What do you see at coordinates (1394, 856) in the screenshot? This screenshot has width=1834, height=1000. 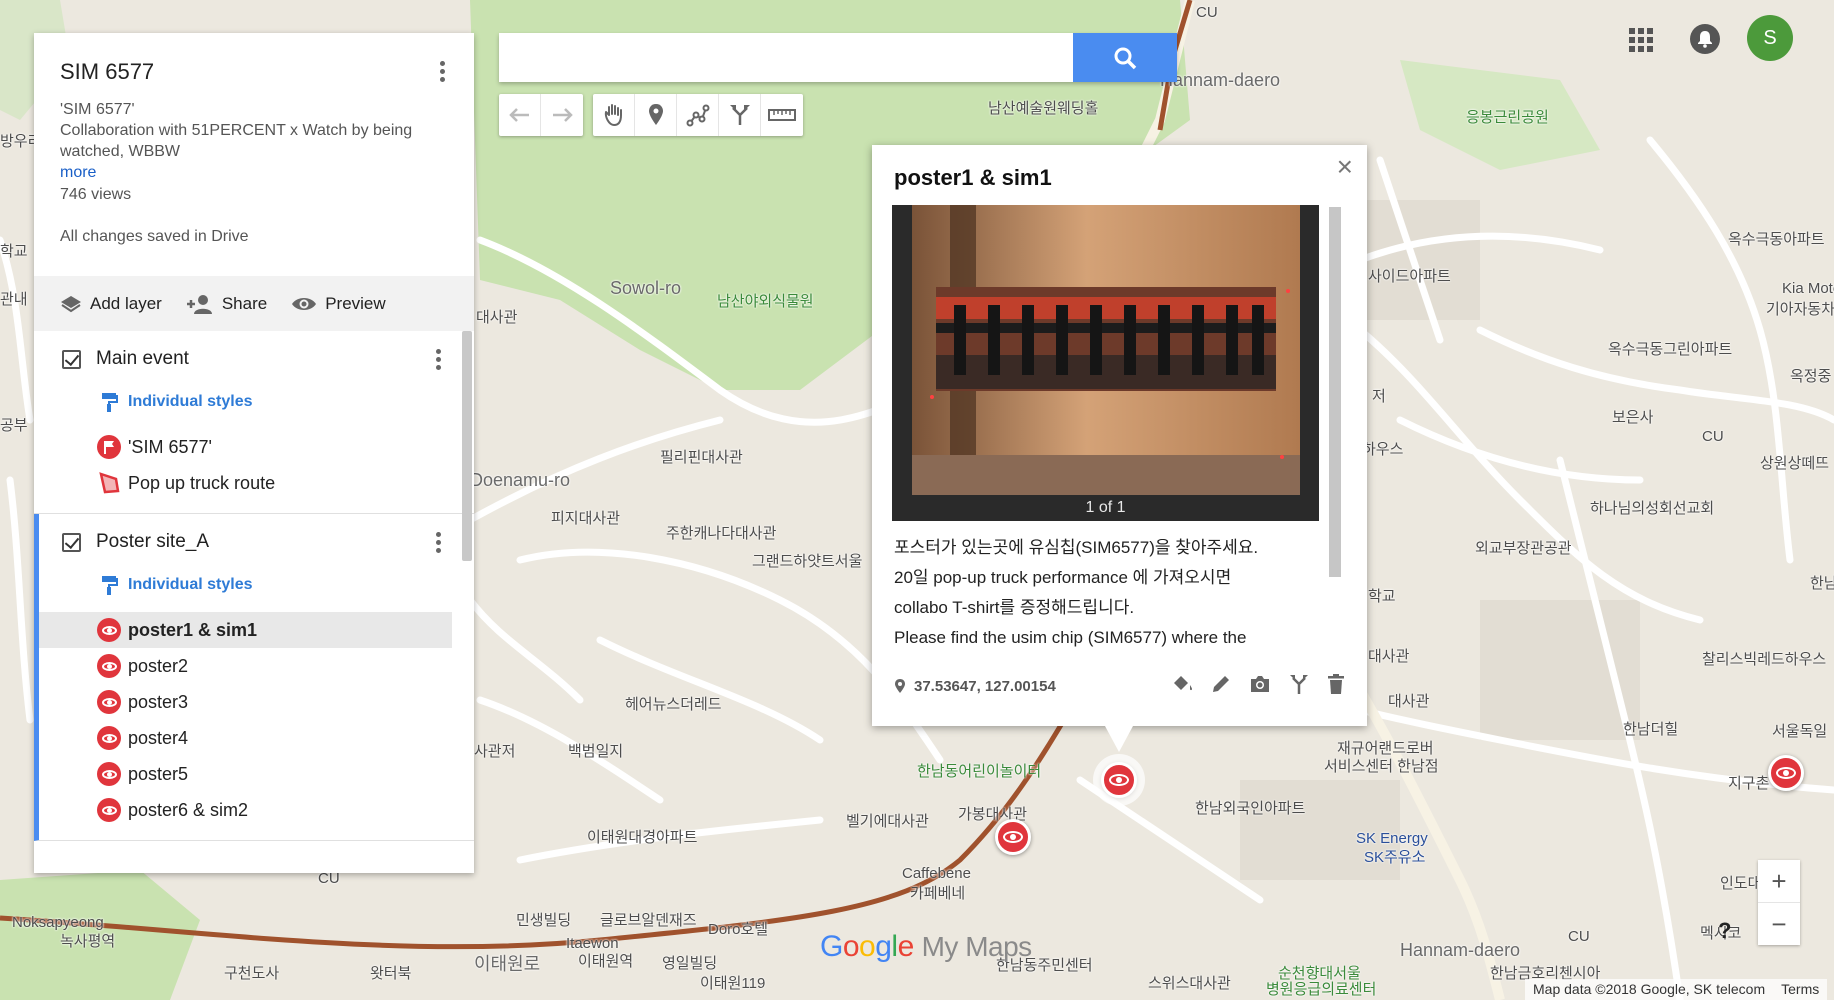 I see `map-place-label: SK주유소` at bounding box center [1394, 856].